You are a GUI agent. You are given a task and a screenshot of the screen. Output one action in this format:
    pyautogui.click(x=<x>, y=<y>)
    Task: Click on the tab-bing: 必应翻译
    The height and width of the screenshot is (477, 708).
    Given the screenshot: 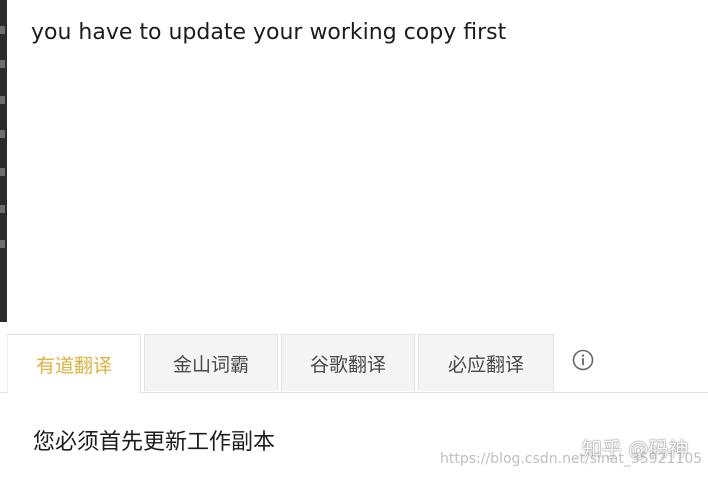 What is the action you would take?
    pyautogui.click(x=486, y=362)
    